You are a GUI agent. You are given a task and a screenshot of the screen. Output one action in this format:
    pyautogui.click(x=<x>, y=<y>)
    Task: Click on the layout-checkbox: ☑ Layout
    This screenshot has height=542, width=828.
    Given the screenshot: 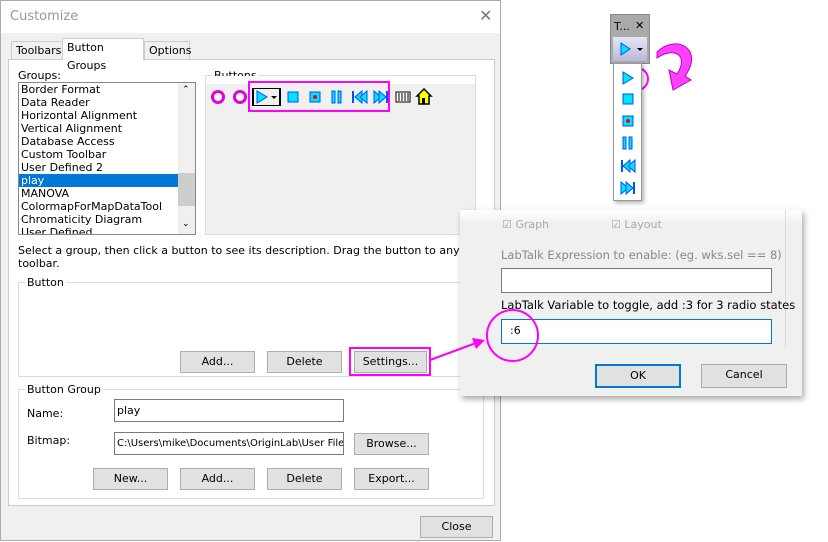 What is the action you would take?
    pyautogui.click(x=636, y=224)
    